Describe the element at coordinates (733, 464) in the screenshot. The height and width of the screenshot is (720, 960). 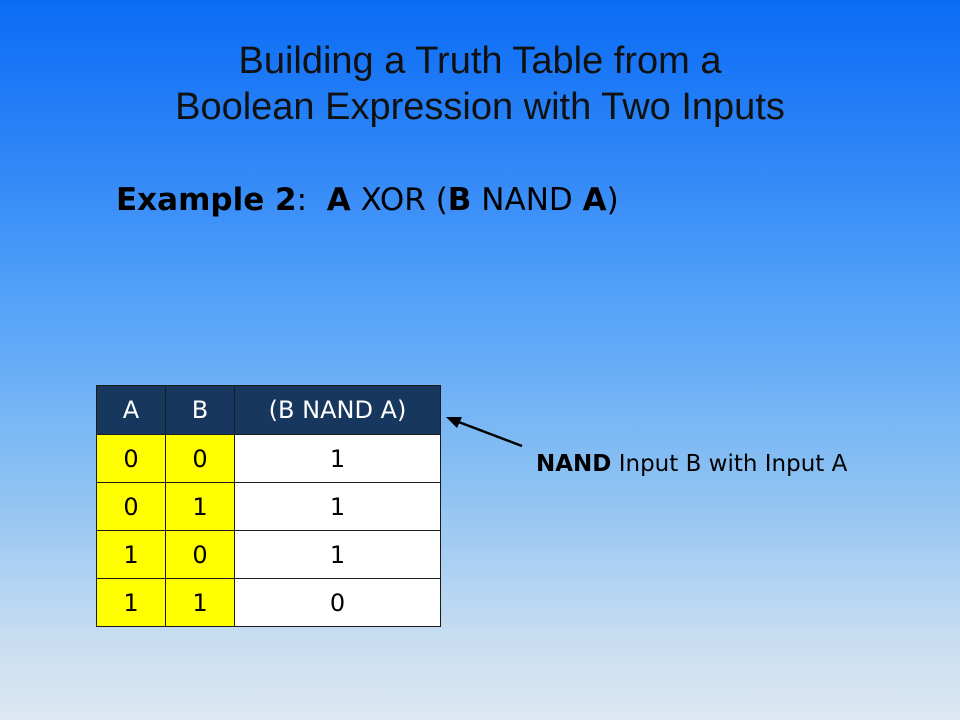
I see `annotation-rest: Input B with Input A` at that location.